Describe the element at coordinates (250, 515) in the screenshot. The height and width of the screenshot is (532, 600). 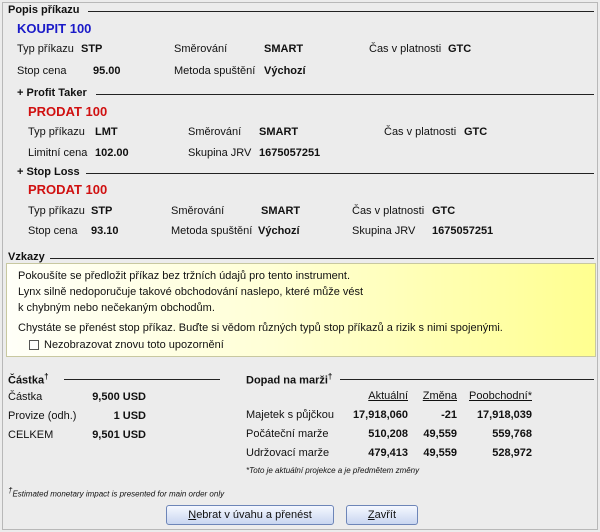
I see `transmit-button: Nebrat v úvahu a přenést` at that location.